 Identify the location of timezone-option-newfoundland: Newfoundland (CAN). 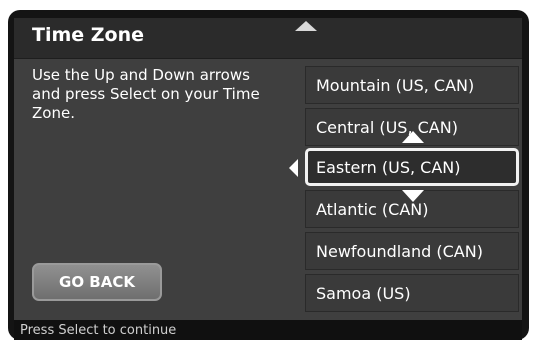
(412, 251).